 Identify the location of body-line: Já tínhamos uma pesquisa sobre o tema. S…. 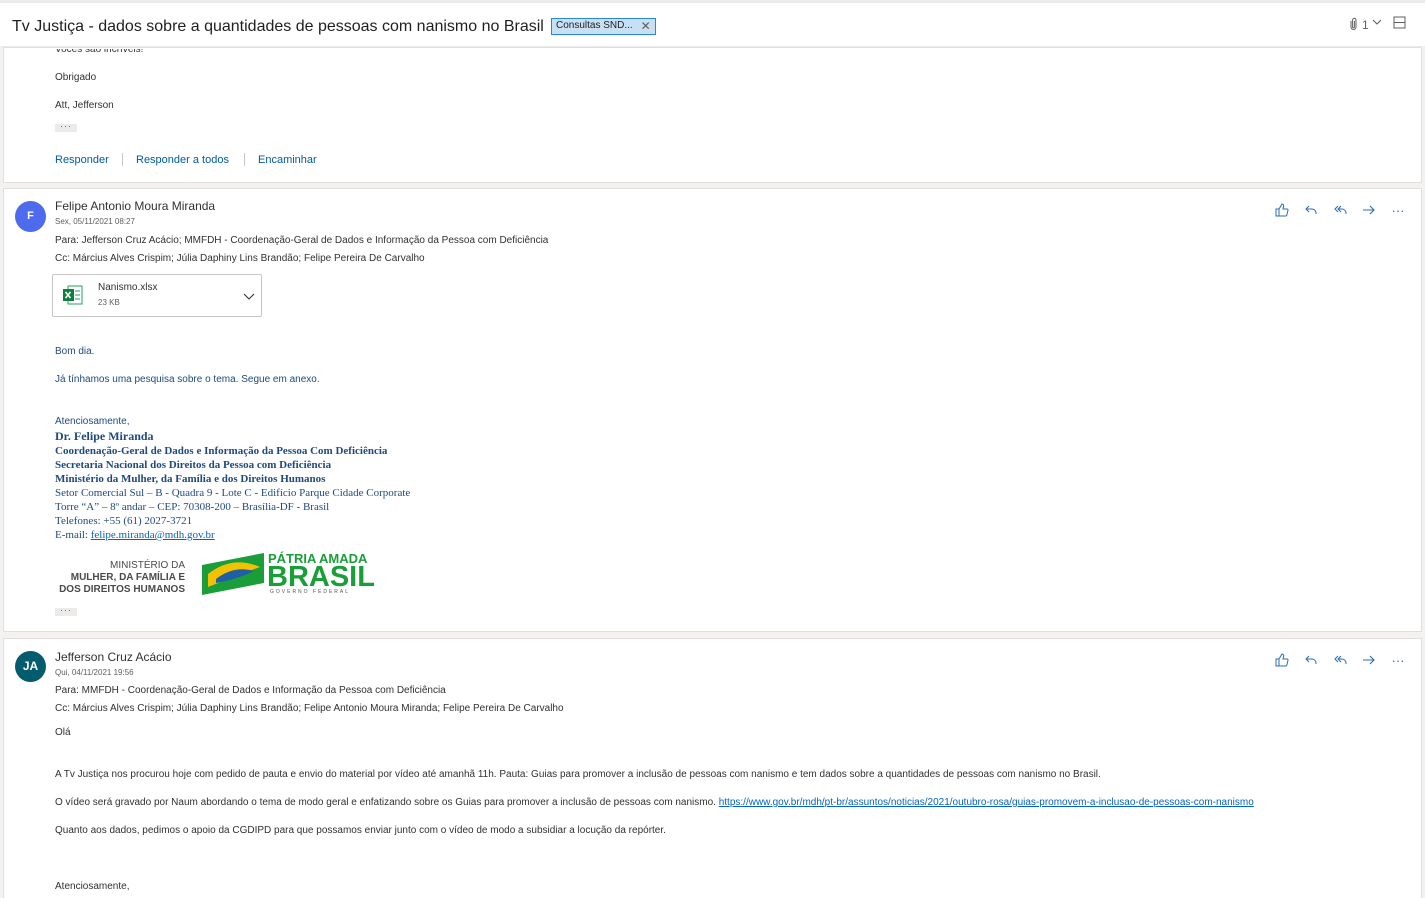
(187, 379).